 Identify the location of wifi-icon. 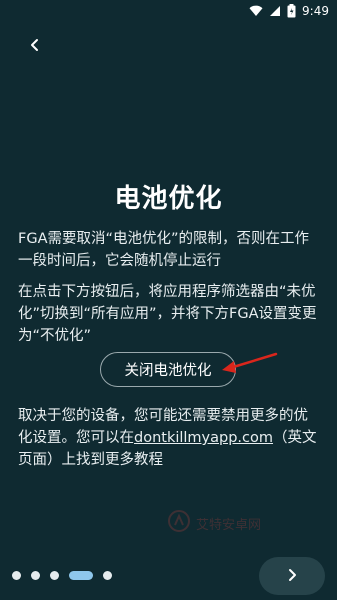
(256, 11).